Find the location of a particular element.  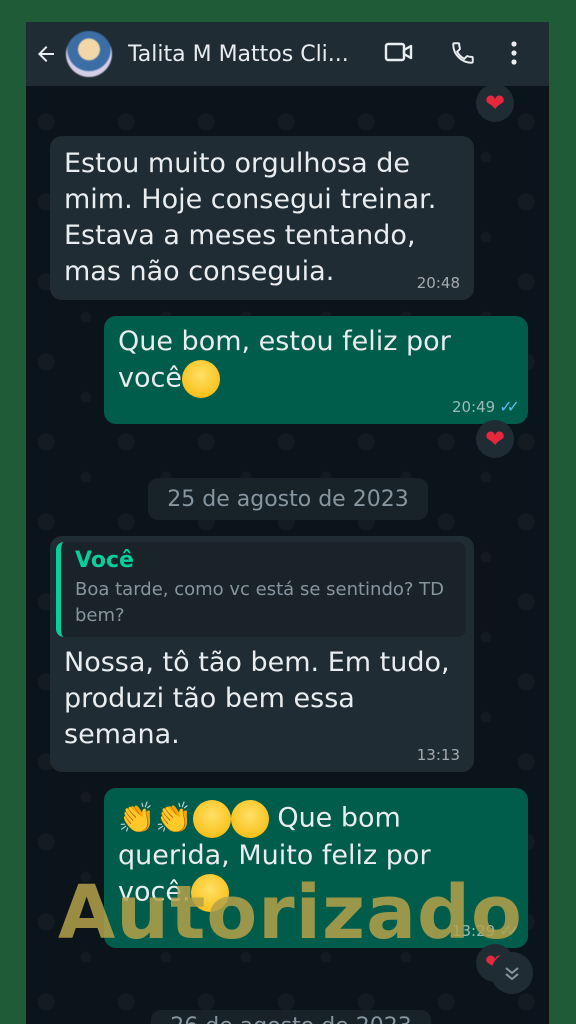

avatar is located at coordinates (89, 54).